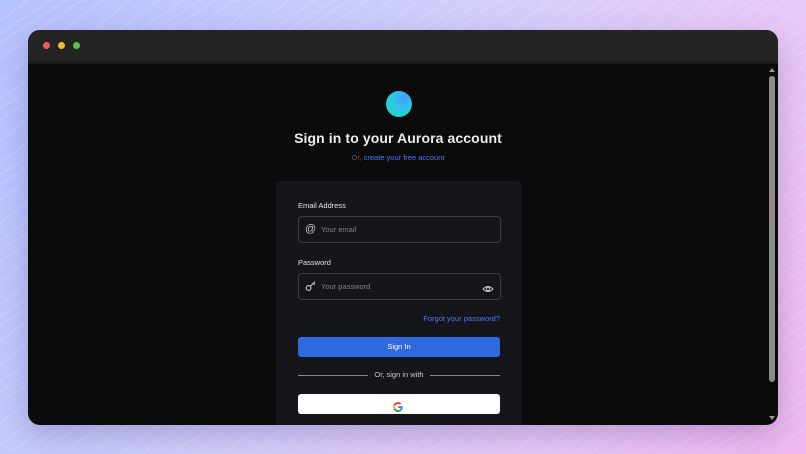 The height and width of the screenshot is (454, 806). Describe the element at coordinates (772, 70) in the screenshot. I see `scroll-up-arrow-icon` at that location.